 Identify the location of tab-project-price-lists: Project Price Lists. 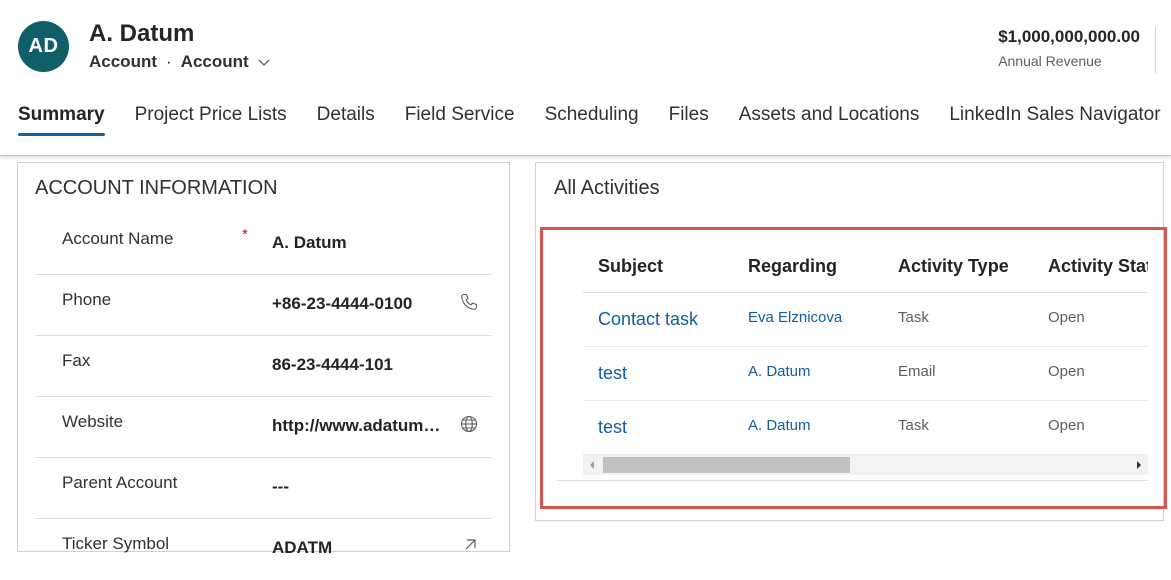
(211, 120).